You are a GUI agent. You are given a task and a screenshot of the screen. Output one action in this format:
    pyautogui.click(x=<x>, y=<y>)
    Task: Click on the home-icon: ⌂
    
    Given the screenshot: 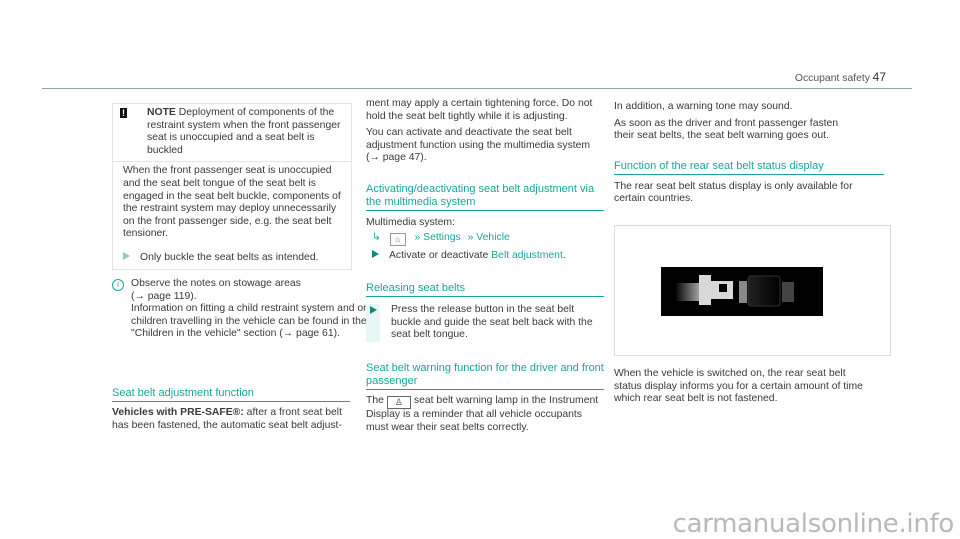 What is the action you would take?
    pyautogui.click(x=397, y=239)
    